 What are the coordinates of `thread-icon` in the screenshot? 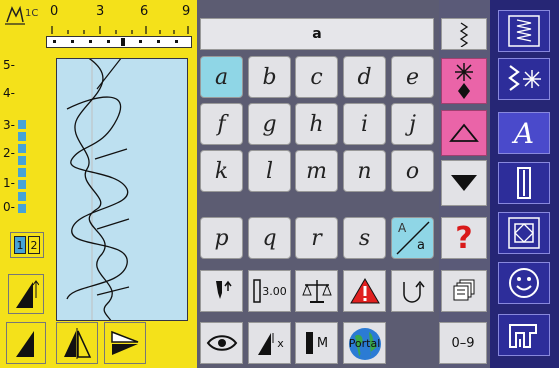 It's located at (221, 343).